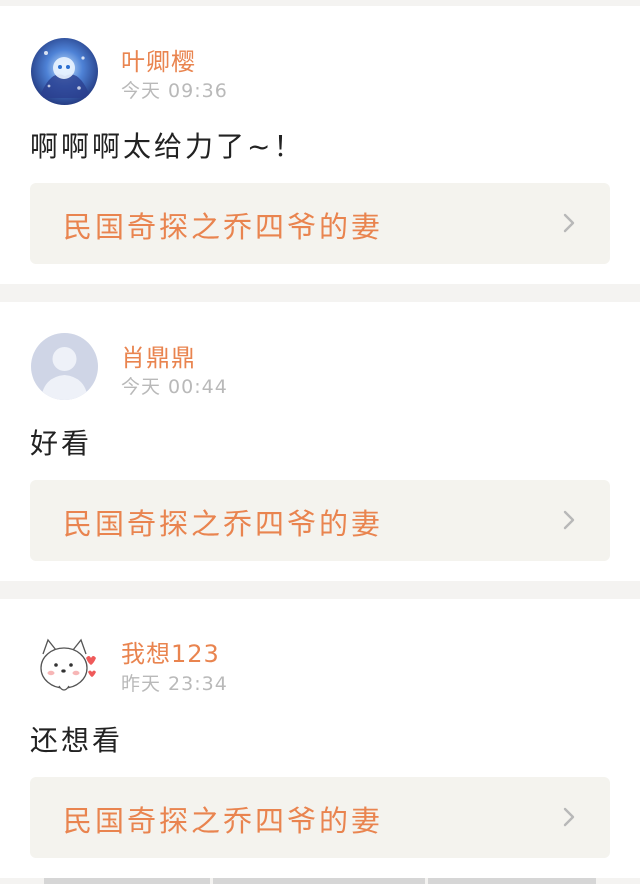 This screenshot has height=884, width=640. Describe the element at coordinates (158, 59) in the screenshot. I see `username: 叶卿樱` at that location.